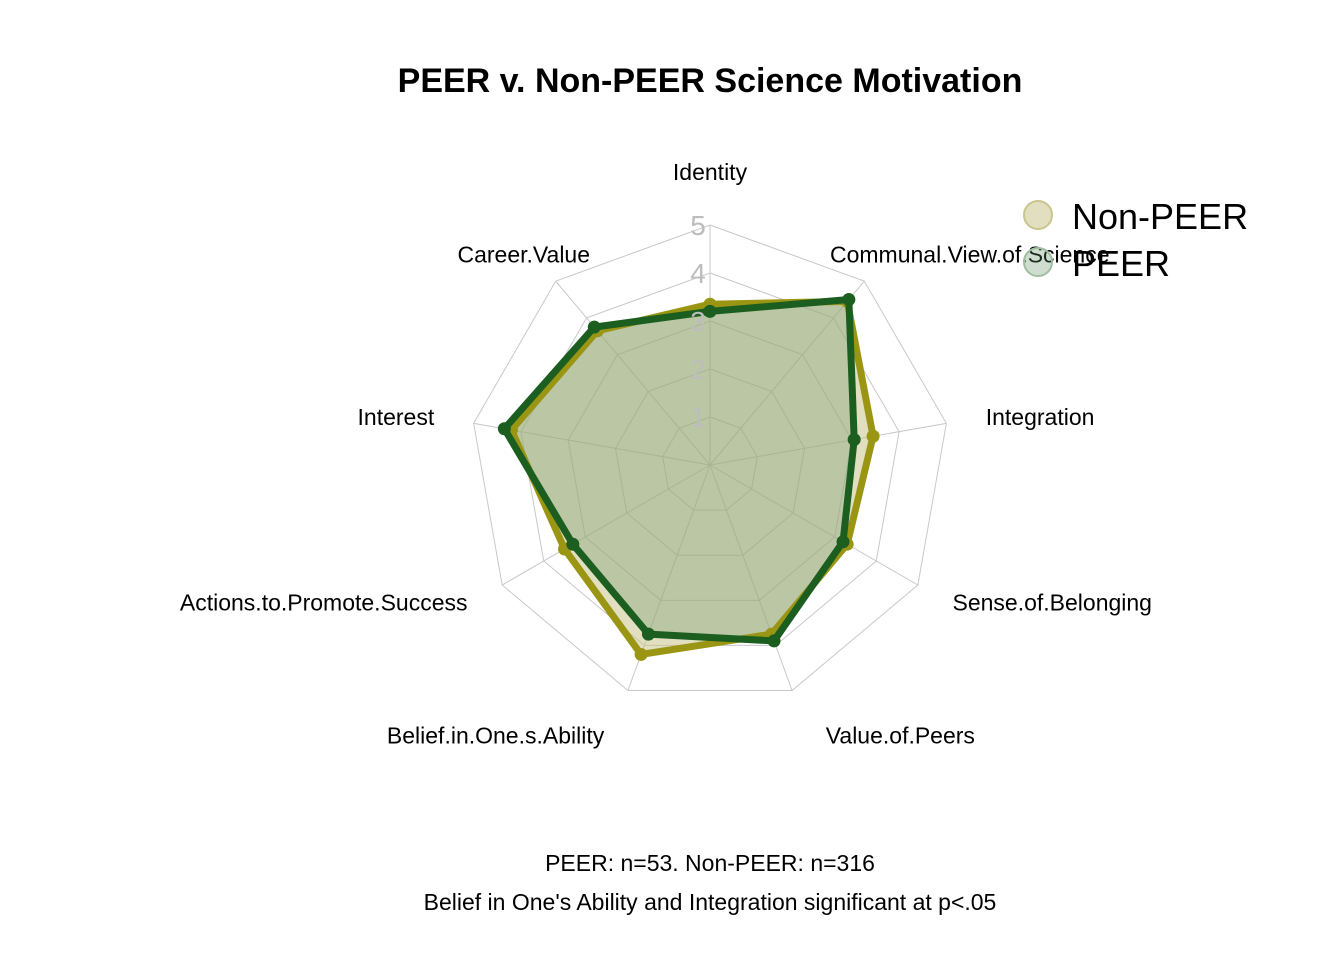 Image resolution: width=1344 pixels, height=960 pixels. Describe the element at coordinates (1038, 215) in the screenshot. I see `legend-swatch-non-peer` at that location.